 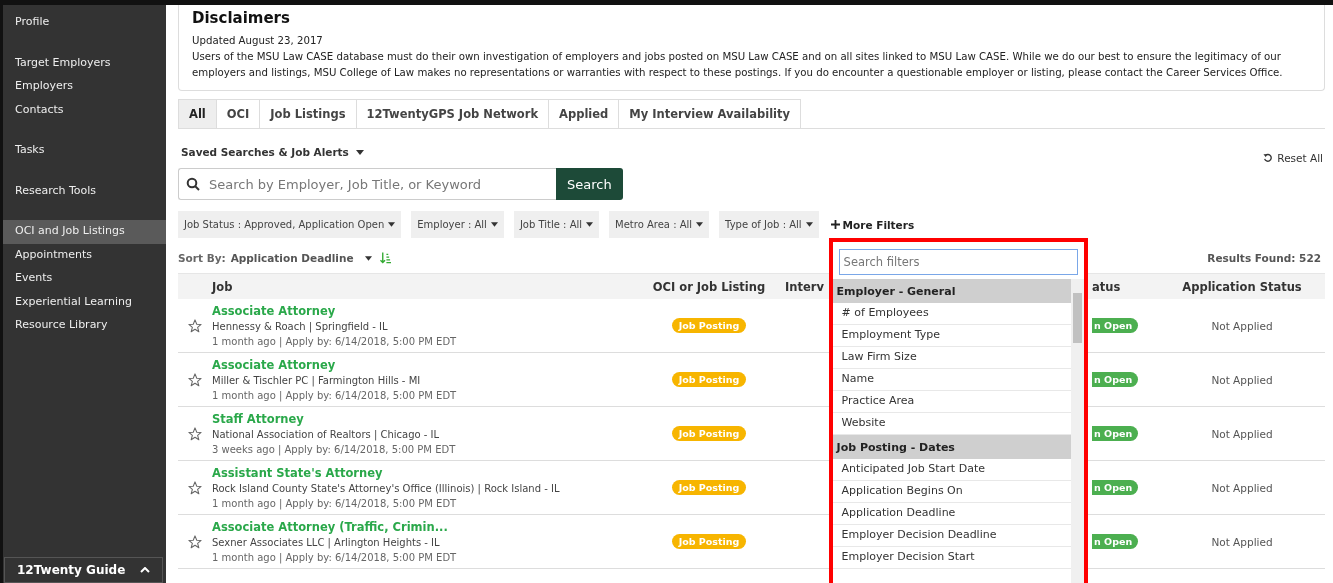 What do you see at coordinates (326, 542) in the screenshot?
I see `employer-location: Sexner Associates LLC | Arlington Heights - IL` at bounding box center [326, 542].